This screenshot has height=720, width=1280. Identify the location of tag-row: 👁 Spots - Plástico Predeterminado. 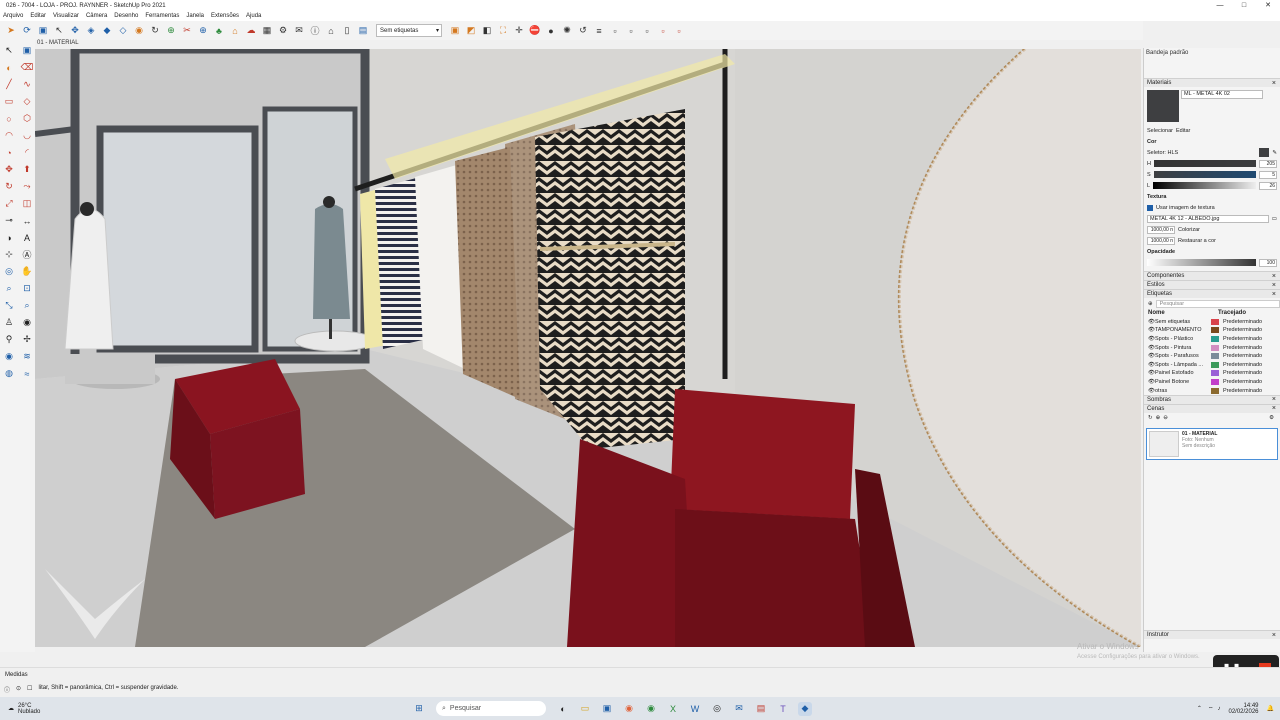
(1212, 339).